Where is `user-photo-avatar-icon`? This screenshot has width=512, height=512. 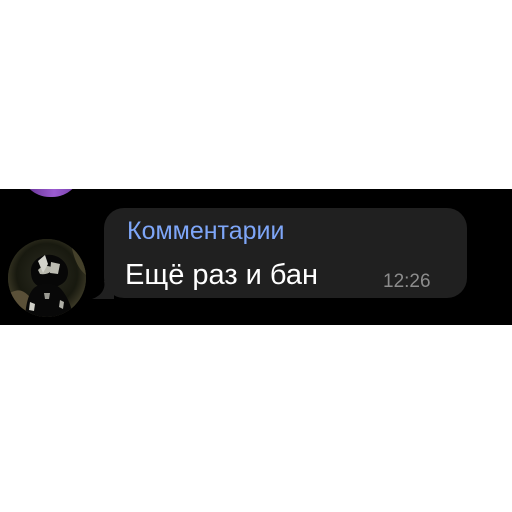 user-photo-avatar-icon is located at coordinates (47, 278).